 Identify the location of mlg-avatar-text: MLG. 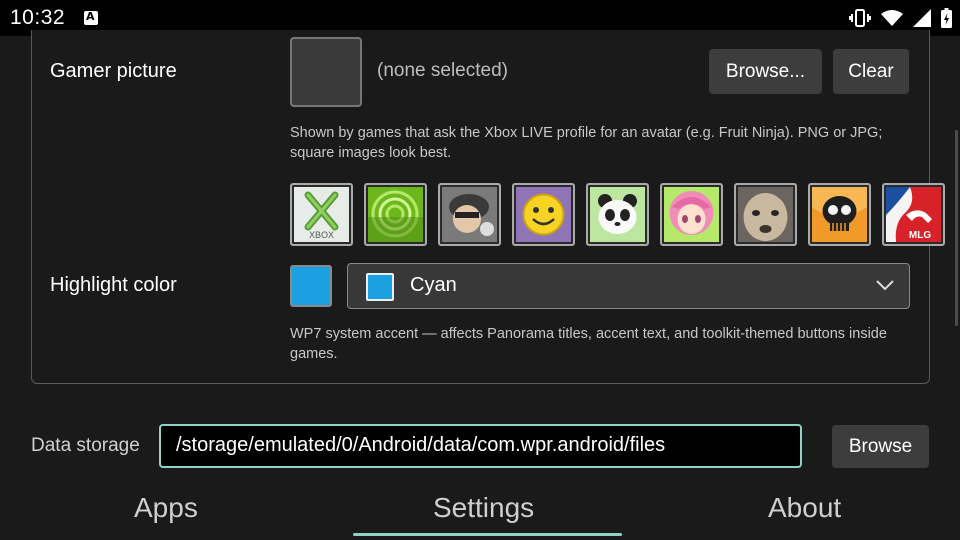
(920, 235).